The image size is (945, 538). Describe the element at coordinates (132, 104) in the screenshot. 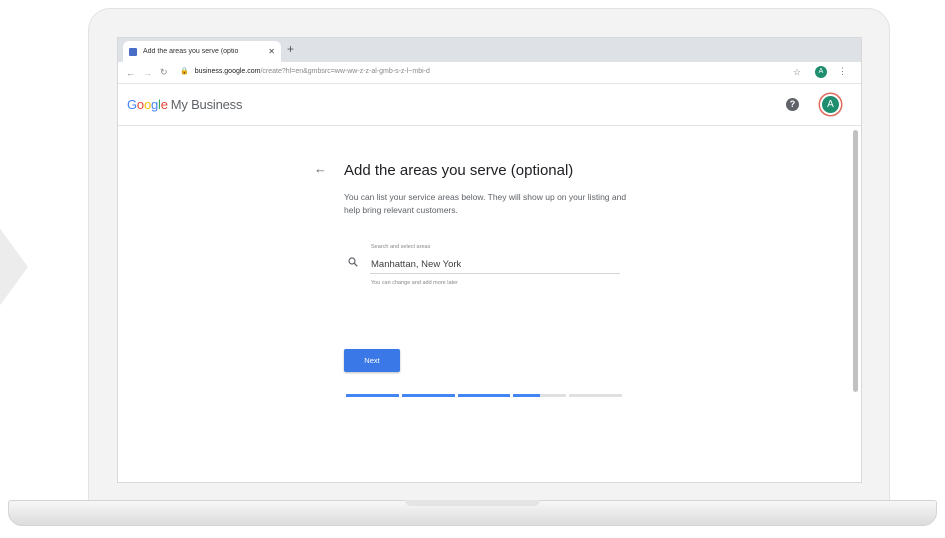

I see `logo-letter: G` at that location.